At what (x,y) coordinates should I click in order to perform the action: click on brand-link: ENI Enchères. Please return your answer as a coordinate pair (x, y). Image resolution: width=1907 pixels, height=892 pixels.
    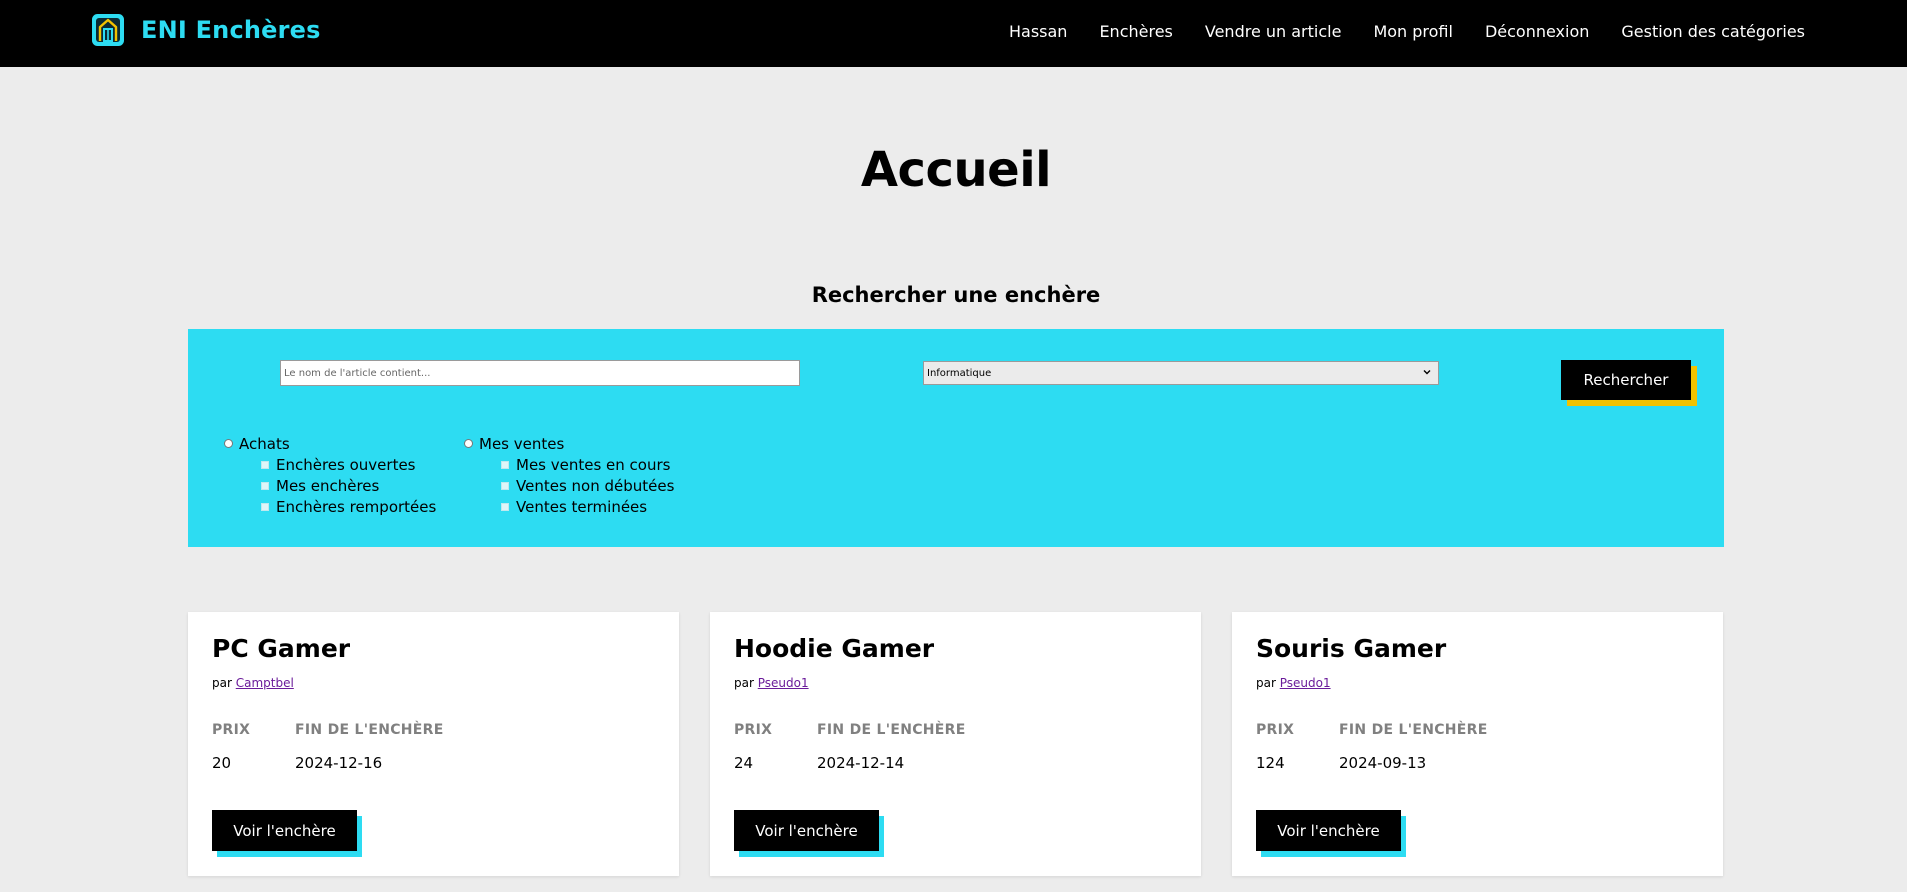
    Looking at the image, I should click on (206, 30).